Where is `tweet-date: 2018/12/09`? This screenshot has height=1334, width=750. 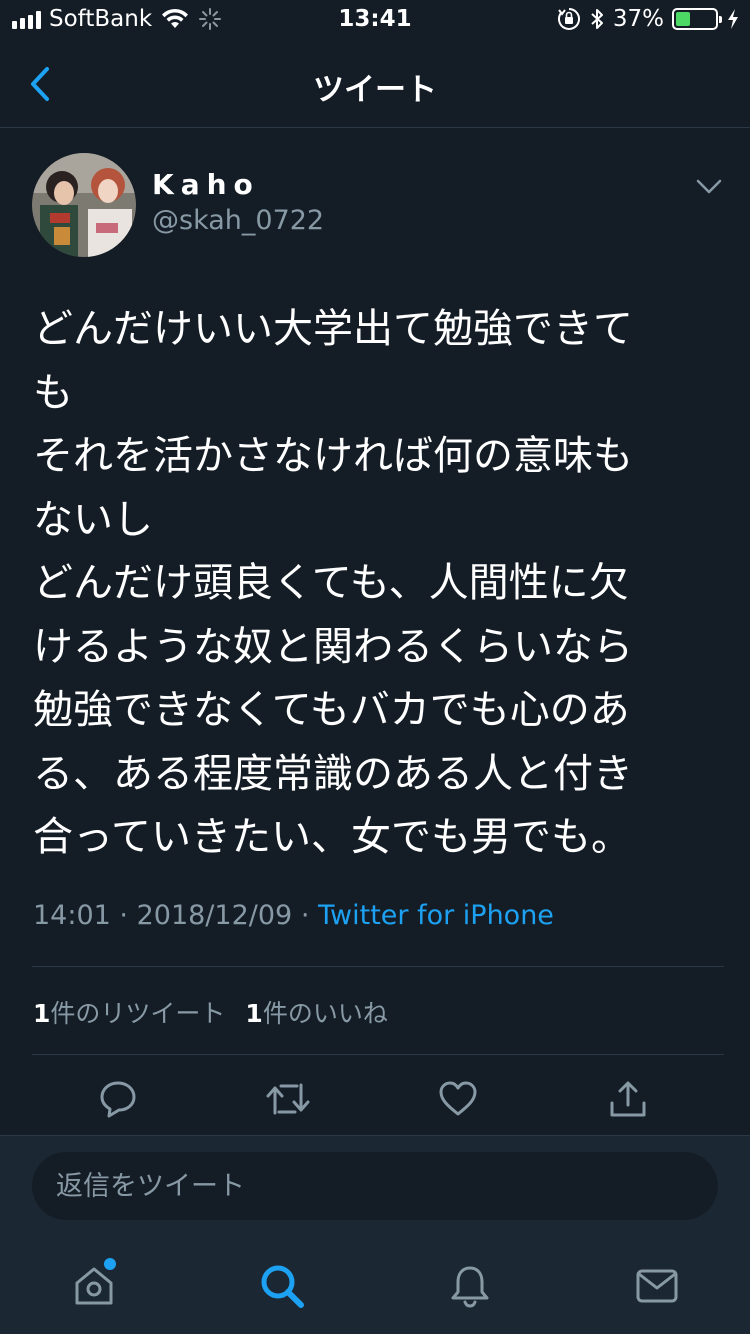 tweet-date: 2018/12/09 is located at coordinates (214, 915).